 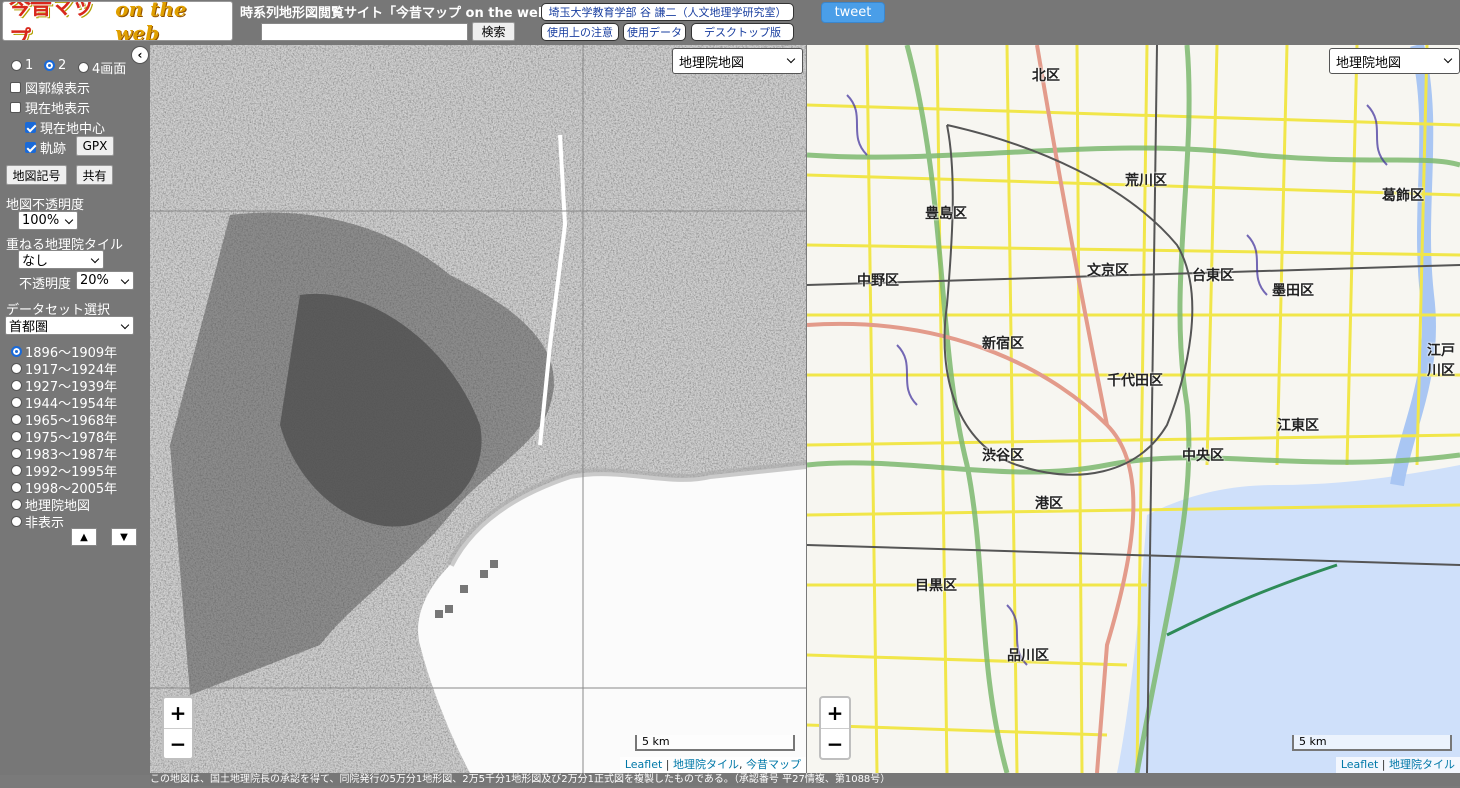 I want to click on logo-main-text: 今昔マップ, so click(x=51, y=21).